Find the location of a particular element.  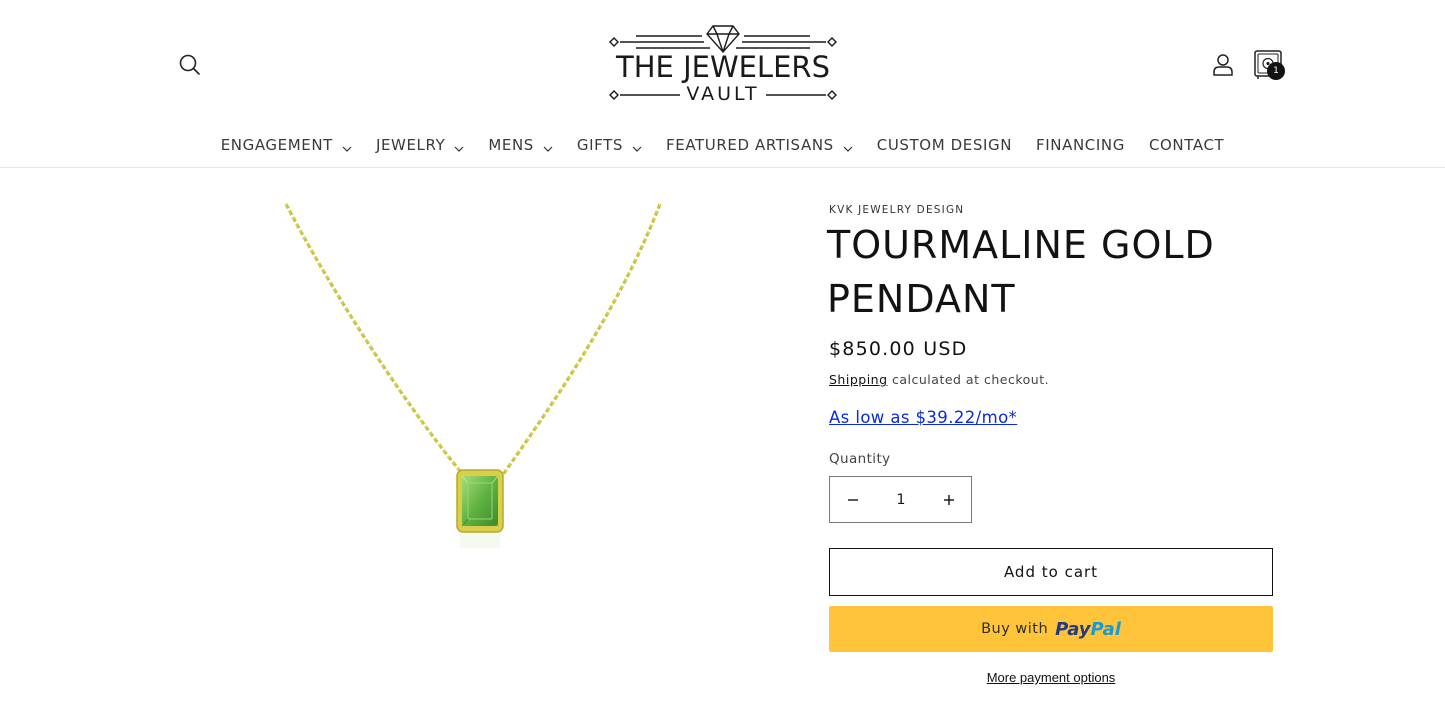

cart-count-badge: 1 is located at coordinates (1276, 71).